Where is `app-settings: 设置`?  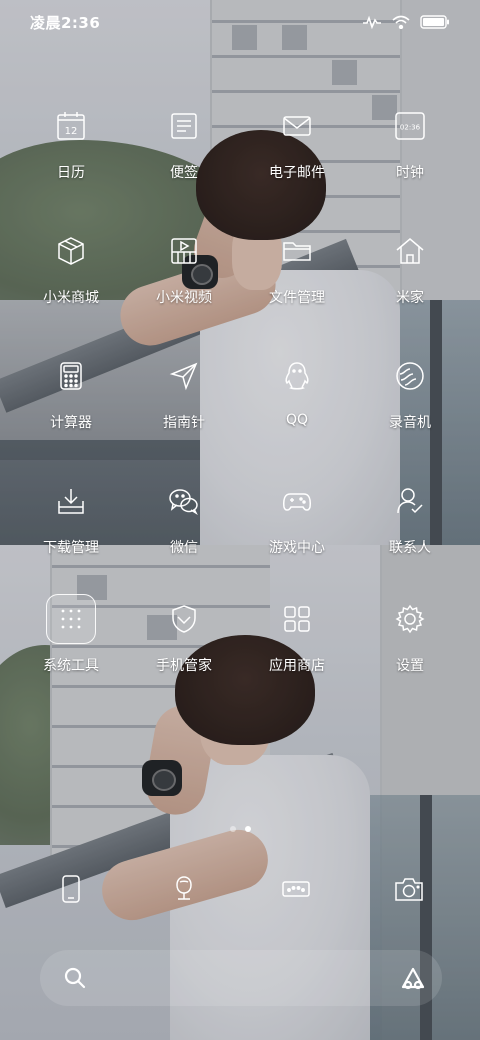 app-settings: 设置 is located at coordinates (410, 641).